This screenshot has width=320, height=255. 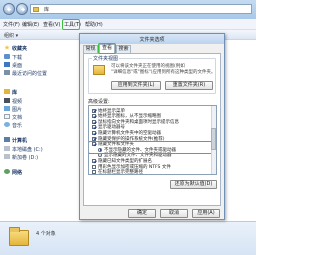 I want to click on nav-documents-label: 文档, so click(x=17, y=118).